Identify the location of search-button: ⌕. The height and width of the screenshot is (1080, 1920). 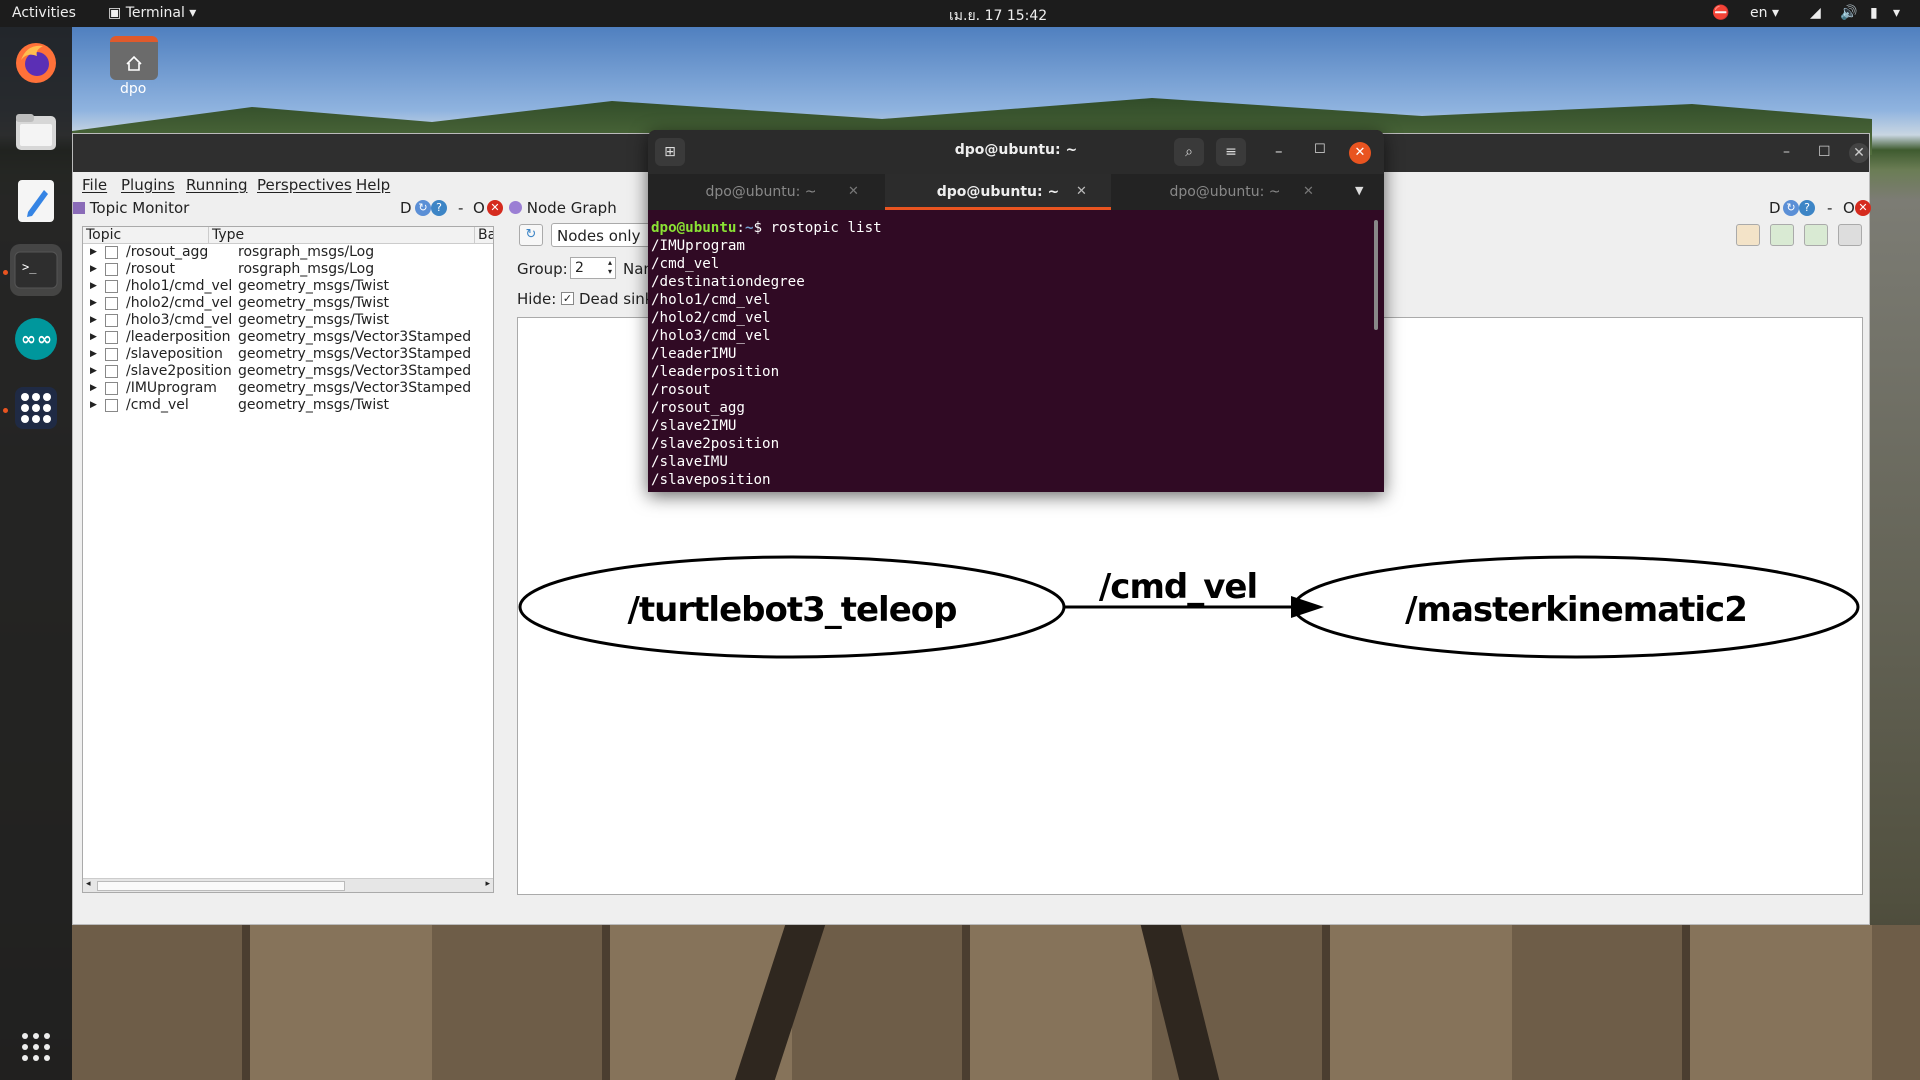
(1189, 152).